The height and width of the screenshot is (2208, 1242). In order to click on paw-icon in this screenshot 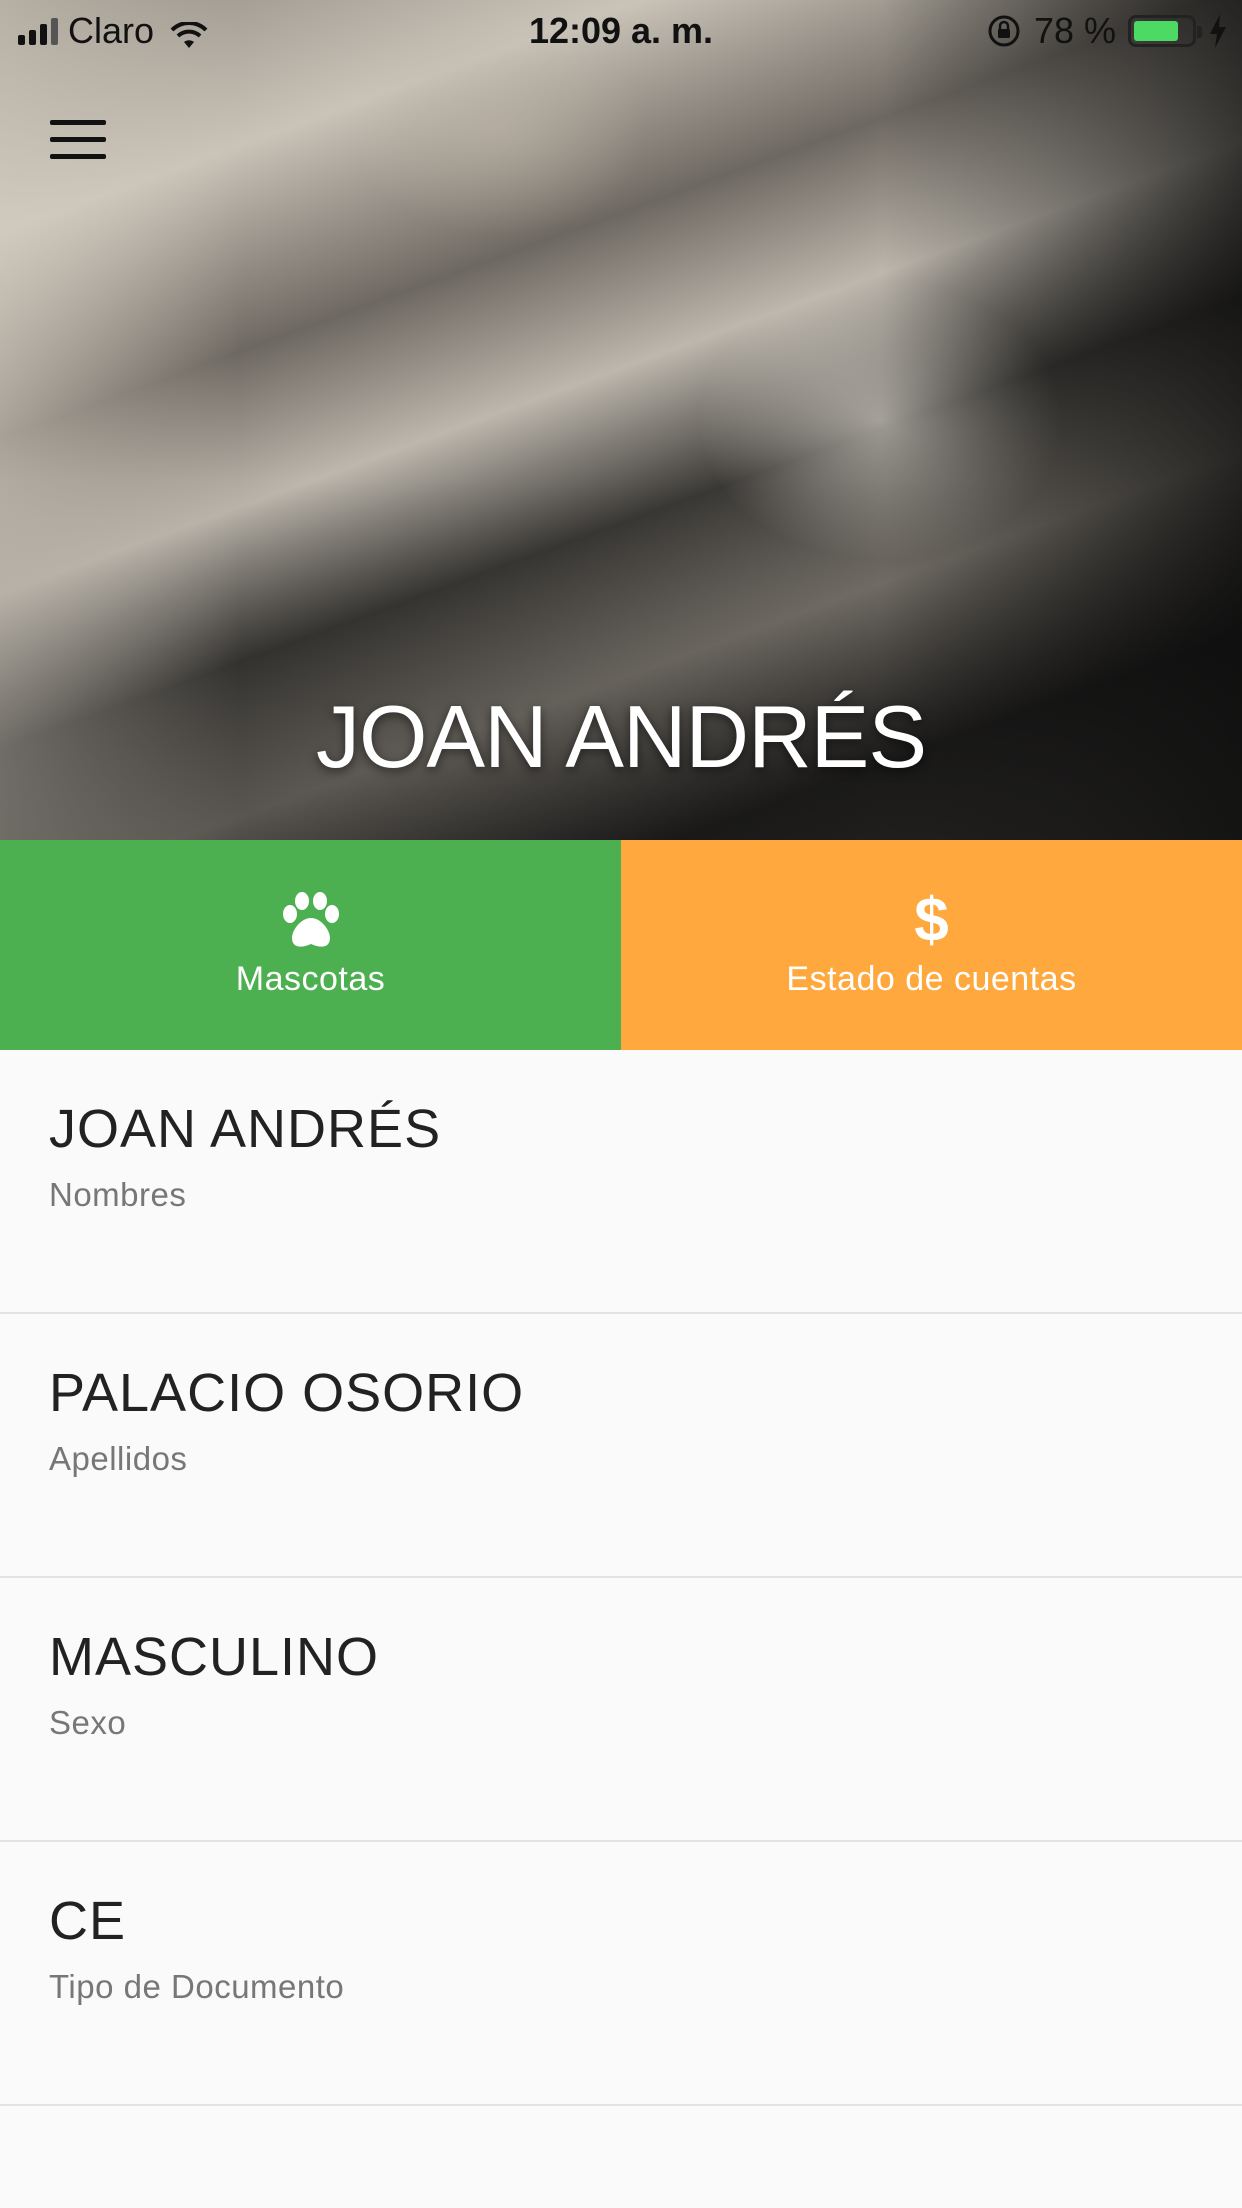, I will do `click(311, 921)`.